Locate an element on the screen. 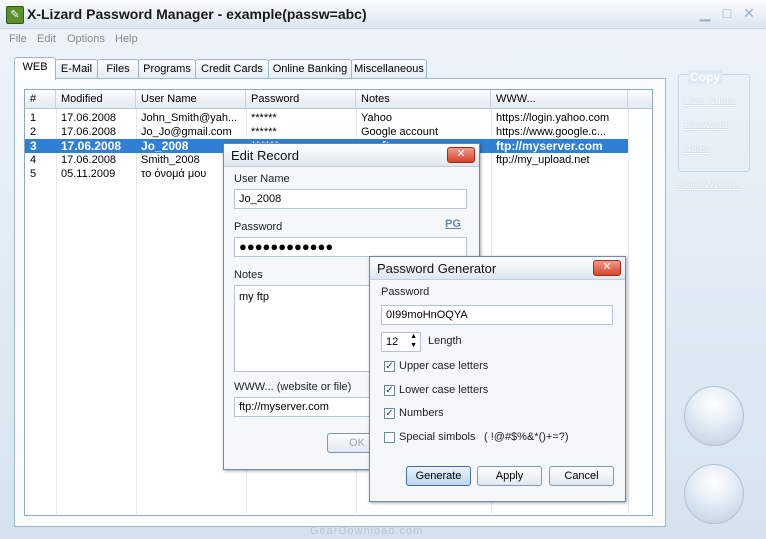 The height and width of the screenshot is (539, 766). column-header-notes: Notes is located at coordinates (423, 99).